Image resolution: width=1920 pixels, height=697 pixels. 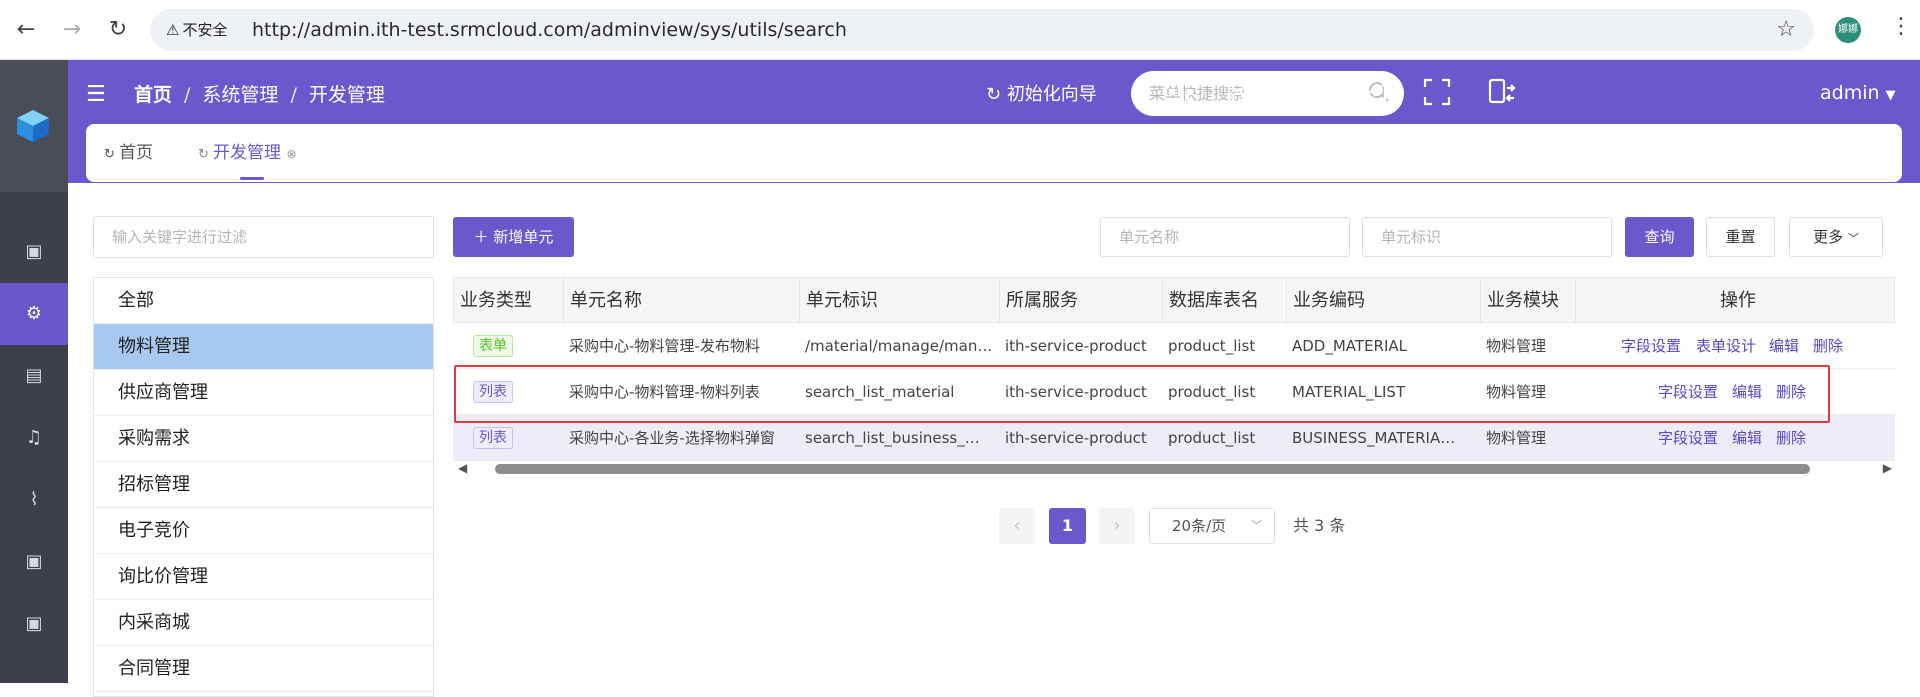 What do you see at coordinates (263, 347) in the screenshot?
I see `tree-item-material: 物料管理` at bounding box center [263, 347].